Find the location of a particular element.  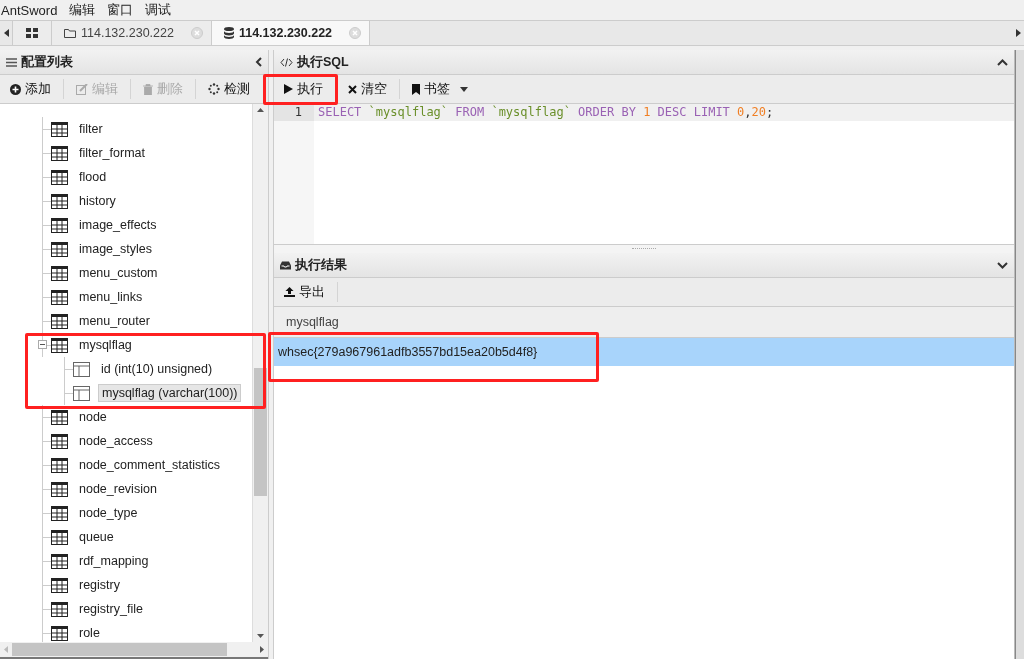

plus-circle-icon is located at coordinates (15, 89).